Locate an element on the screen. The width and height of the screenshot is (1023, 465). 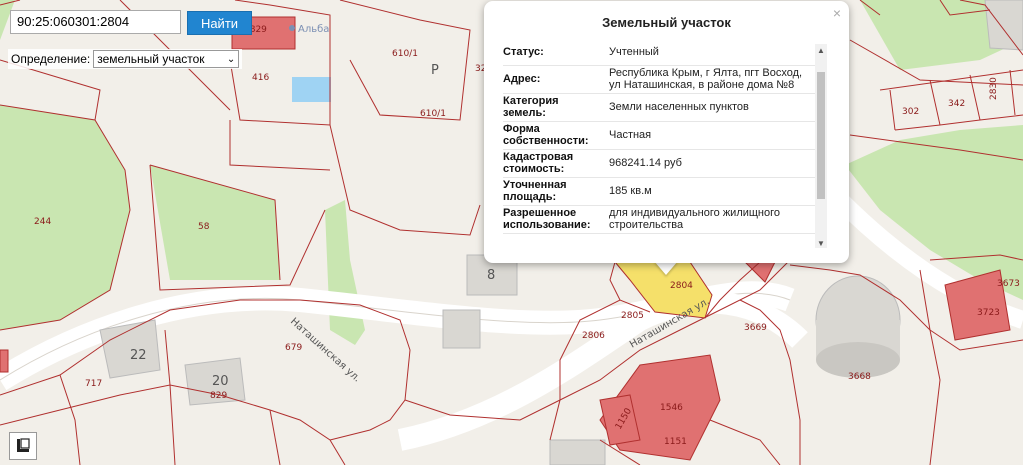
layers-icon is located at coordinates (23, 445).